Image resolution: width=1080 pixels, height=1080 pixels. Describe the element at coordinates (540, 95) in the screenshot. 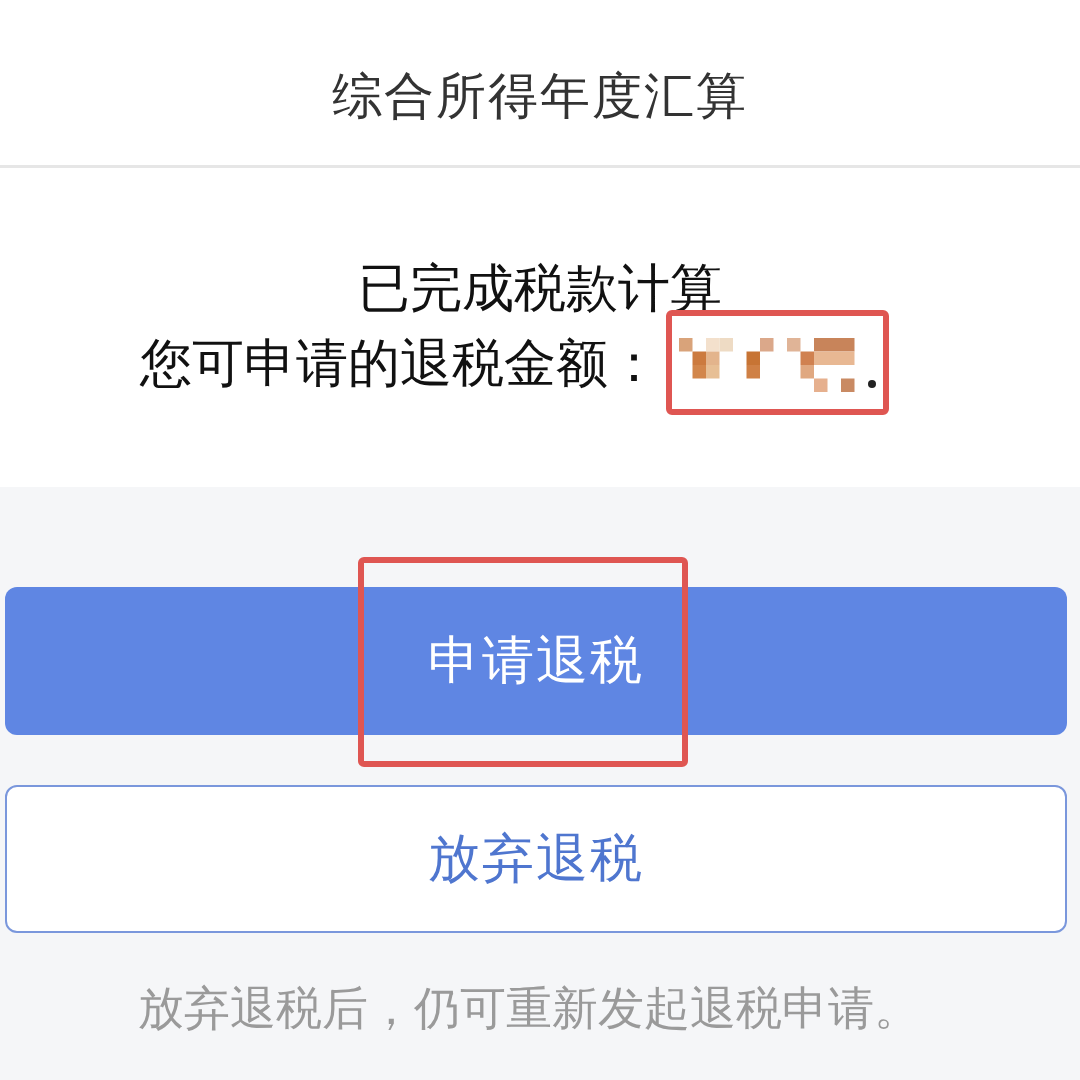

I see `page-title: 综合所得年度汇算` at that location.